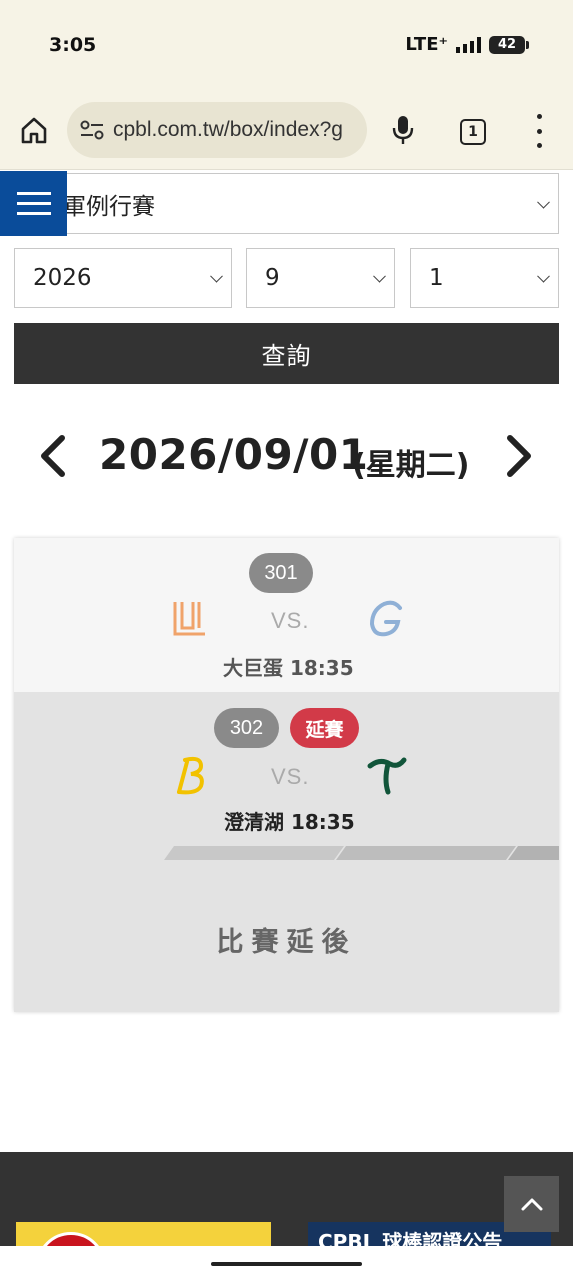 The width and height of the screenshot is (573, 1280). What do you see at coordinates (286, 203) in the screenshot?
I see `game-type-select: 軍例行賽` at bounding box center [286, 203].